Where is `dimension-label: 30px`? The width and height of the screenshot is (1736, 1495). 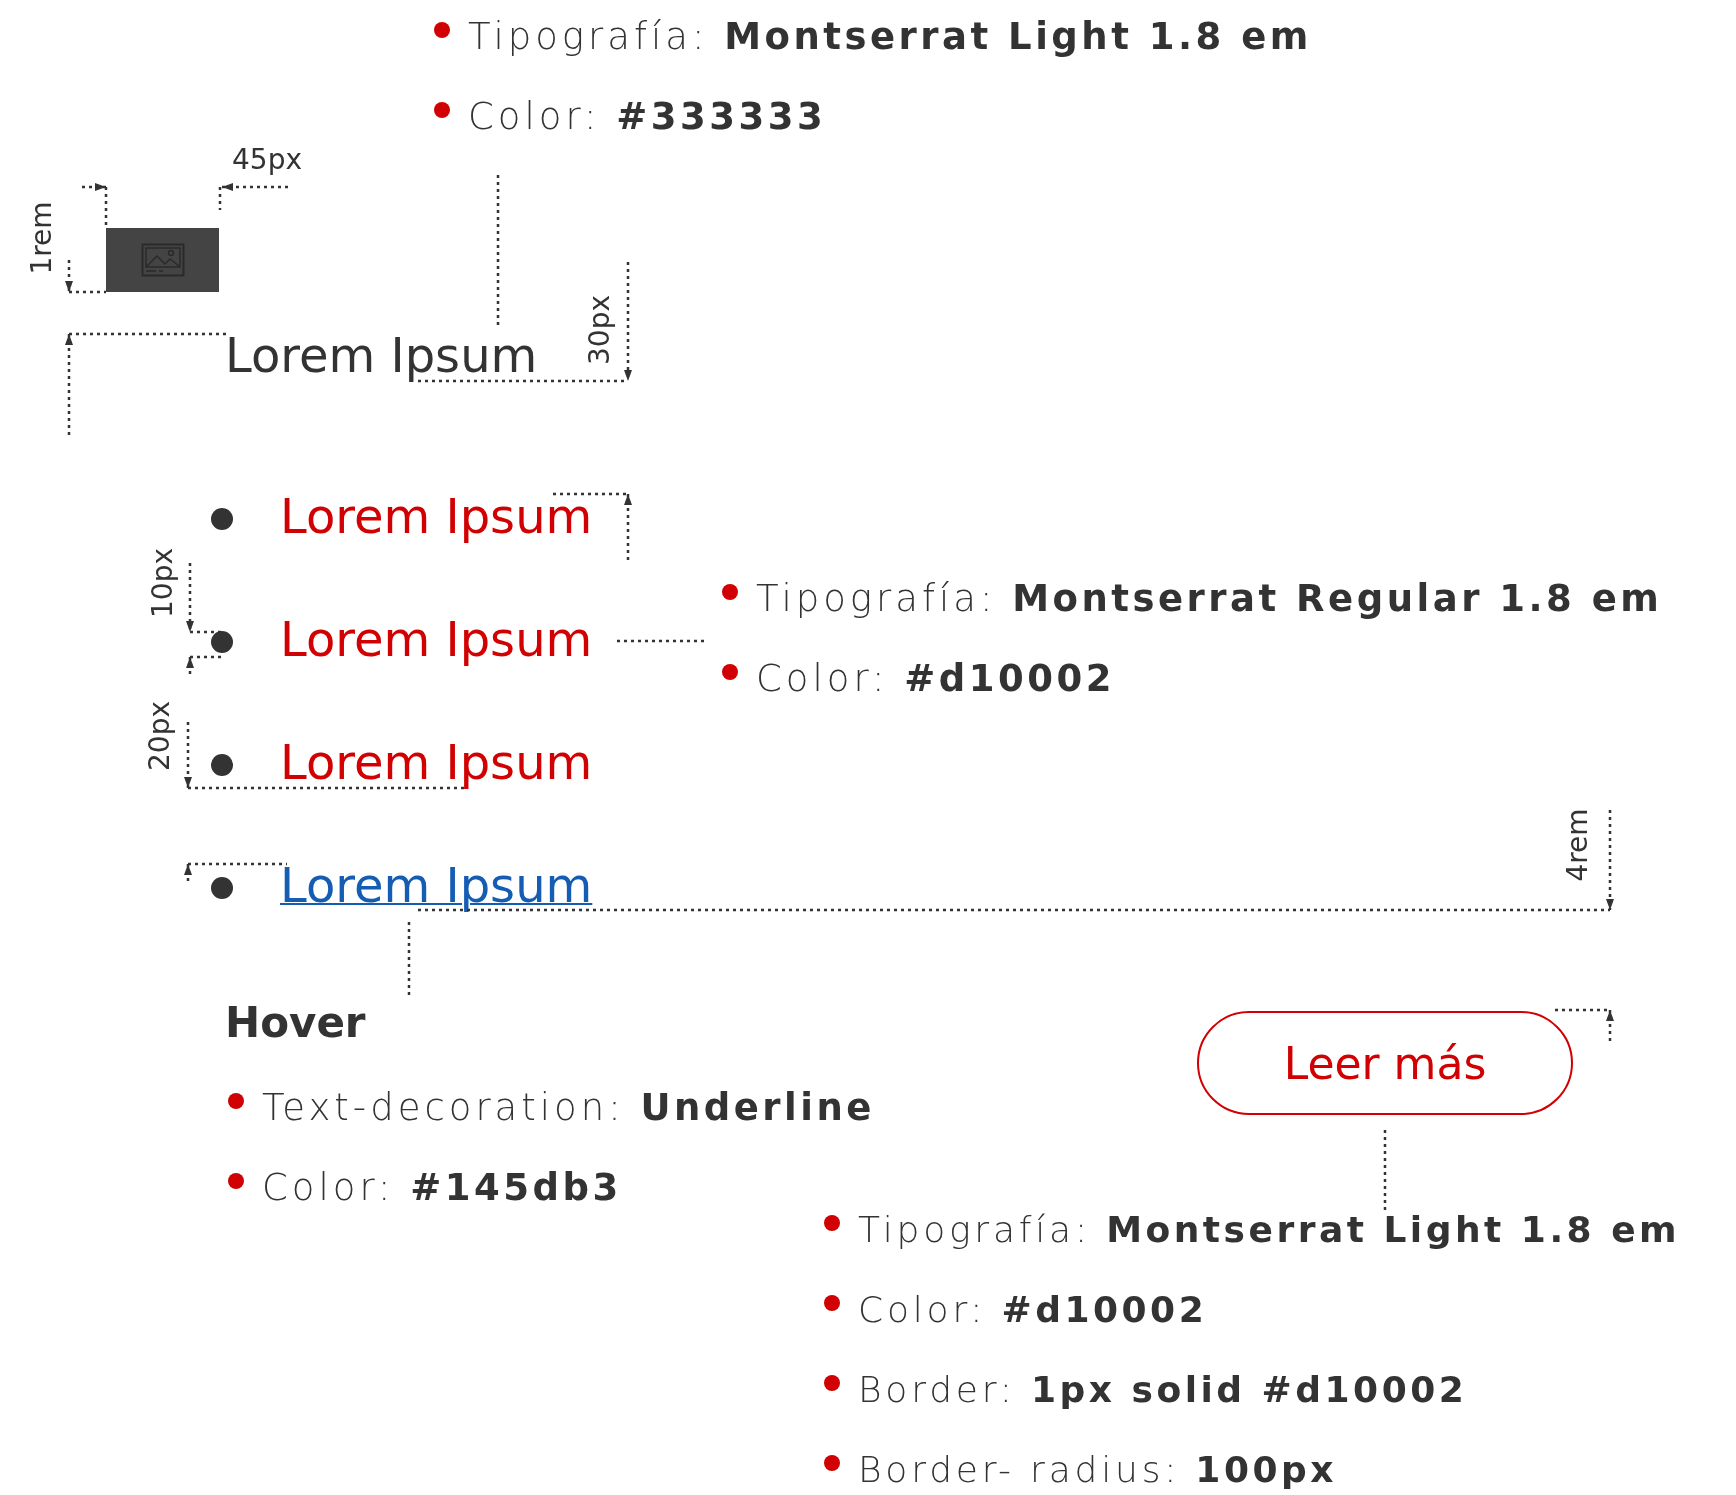 dimension-label: 30px is located at coordinates (600, 330).